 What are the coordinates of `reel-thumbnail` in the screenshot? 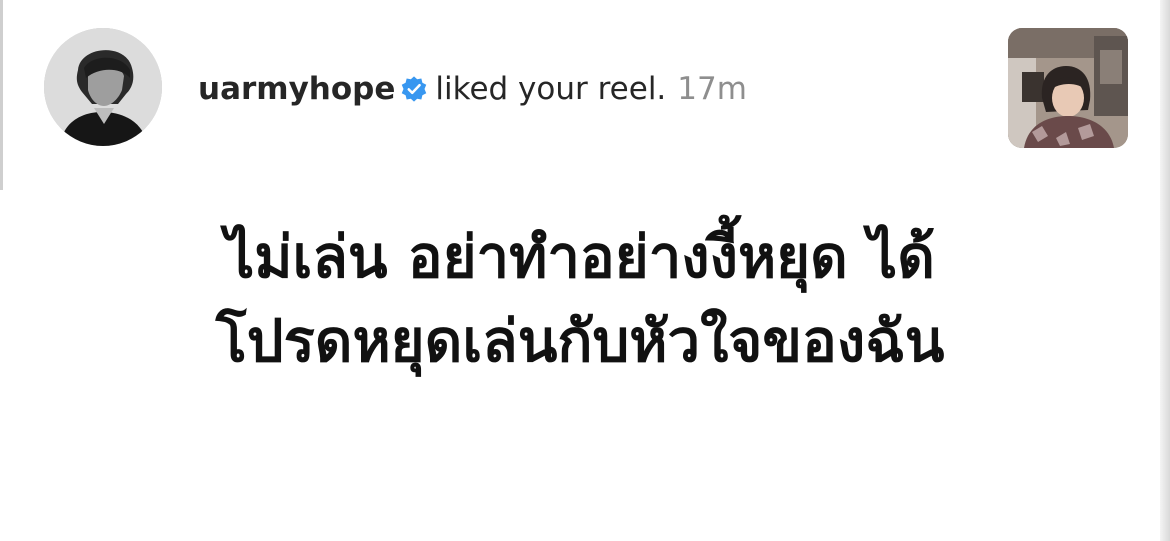 It's located at (1068, 88).